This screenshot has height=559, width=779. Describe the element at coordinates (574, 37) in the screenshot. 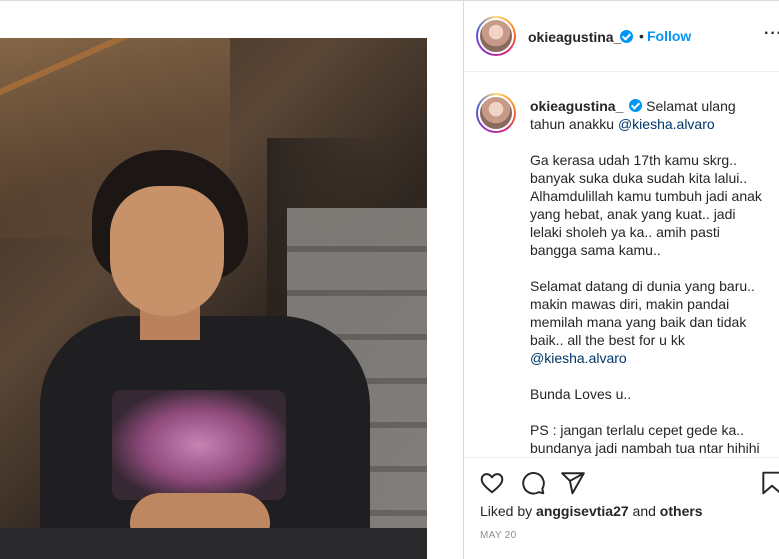

I see `author-username: okieagustina_` at that location.